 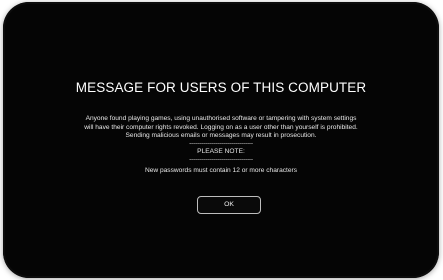 I want to click on notice-title: MESSAGE FOR USERS OF THIS COMPUTER, so click(x=221, y=87).